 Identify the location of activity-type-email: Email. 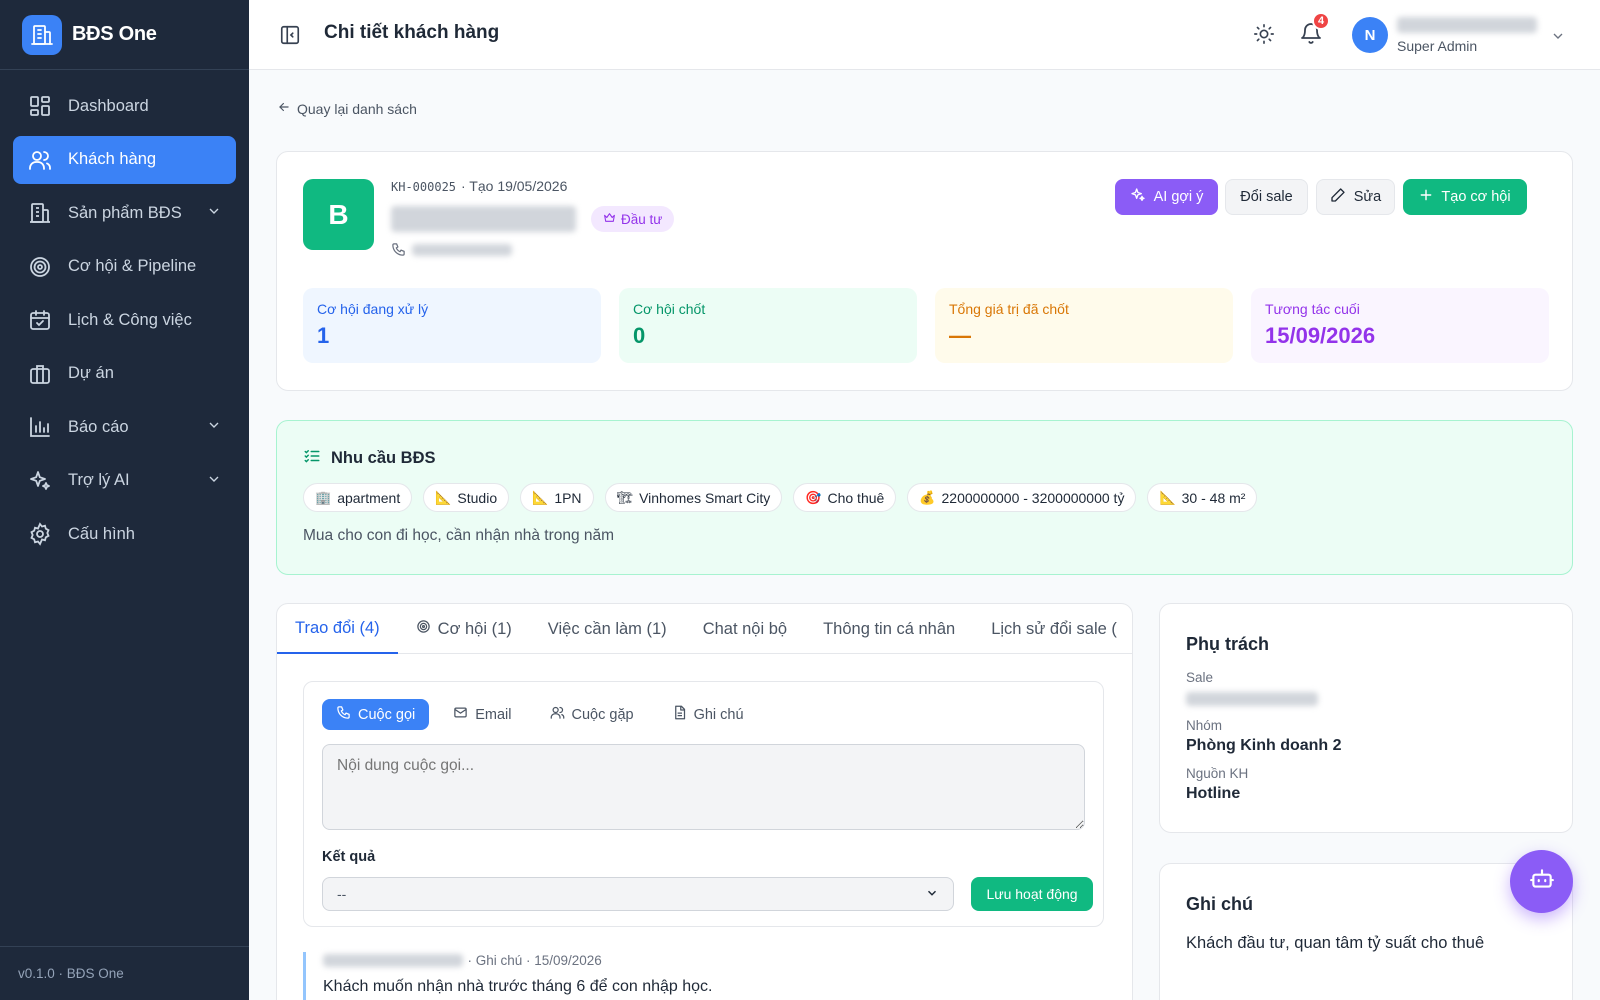
(482, 714).